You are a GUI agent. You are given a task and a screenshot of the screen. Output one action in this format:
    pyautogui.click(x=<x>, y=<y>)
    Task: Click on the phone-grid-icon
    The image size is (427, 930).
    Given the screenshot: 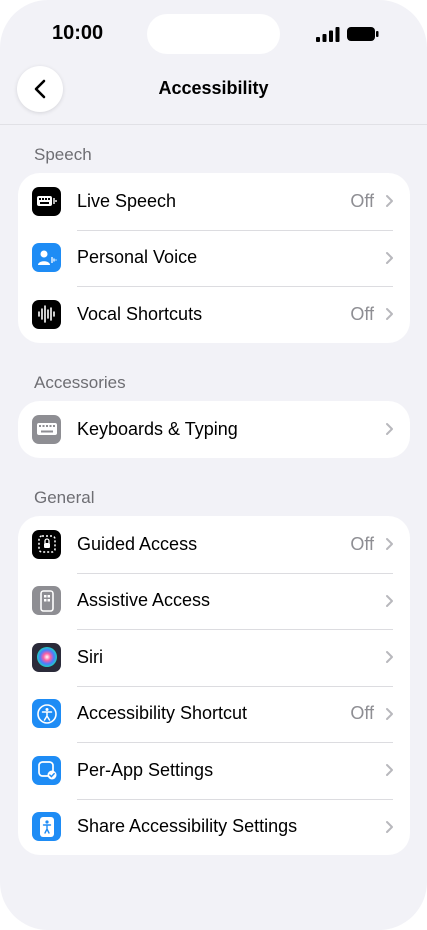 What is the action you would take?
    pyautogui.click(x=46, y=601)
    